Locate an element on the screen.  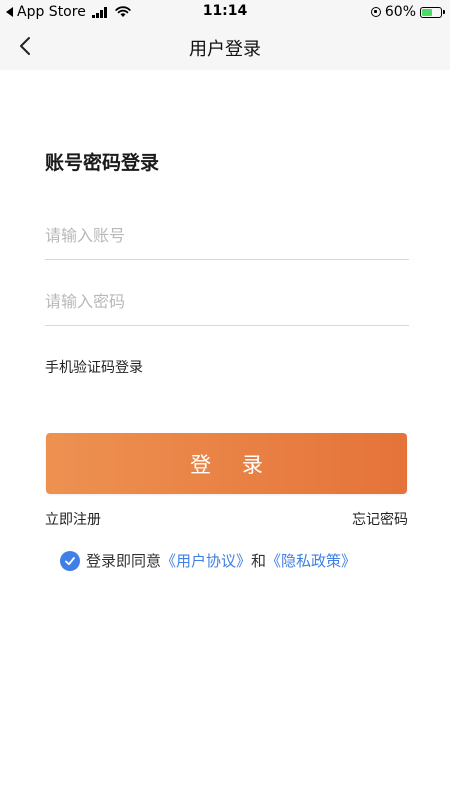
agreement-checkbox is located at coordinates (70, 560).